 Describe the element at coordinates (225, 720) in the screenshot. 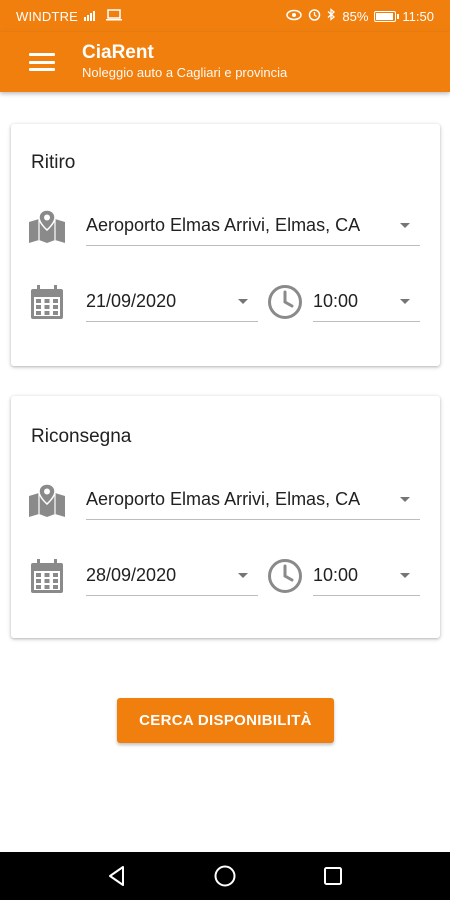

I see `search-availability-button: CERCA DISPONIBILITÀ` at that location.